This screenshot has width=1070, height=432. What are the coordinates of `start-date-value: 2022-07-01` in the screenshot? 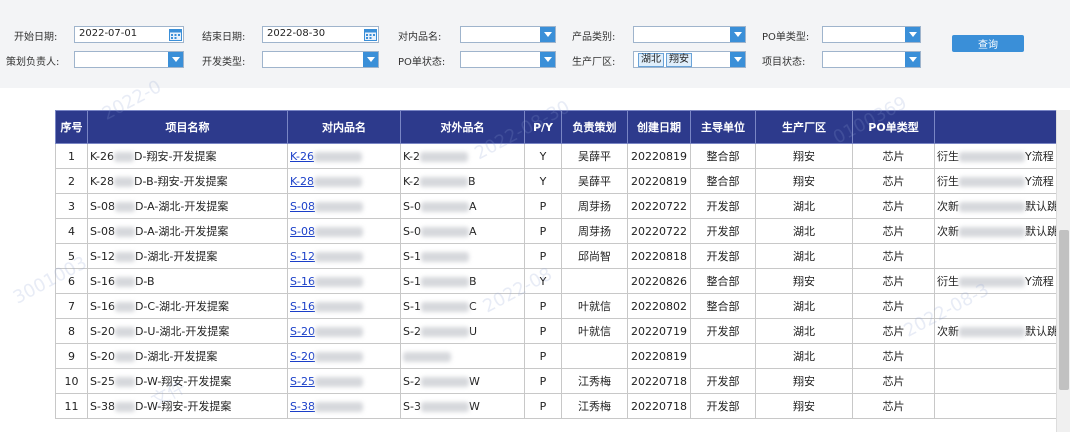 It's located at (108, 33).